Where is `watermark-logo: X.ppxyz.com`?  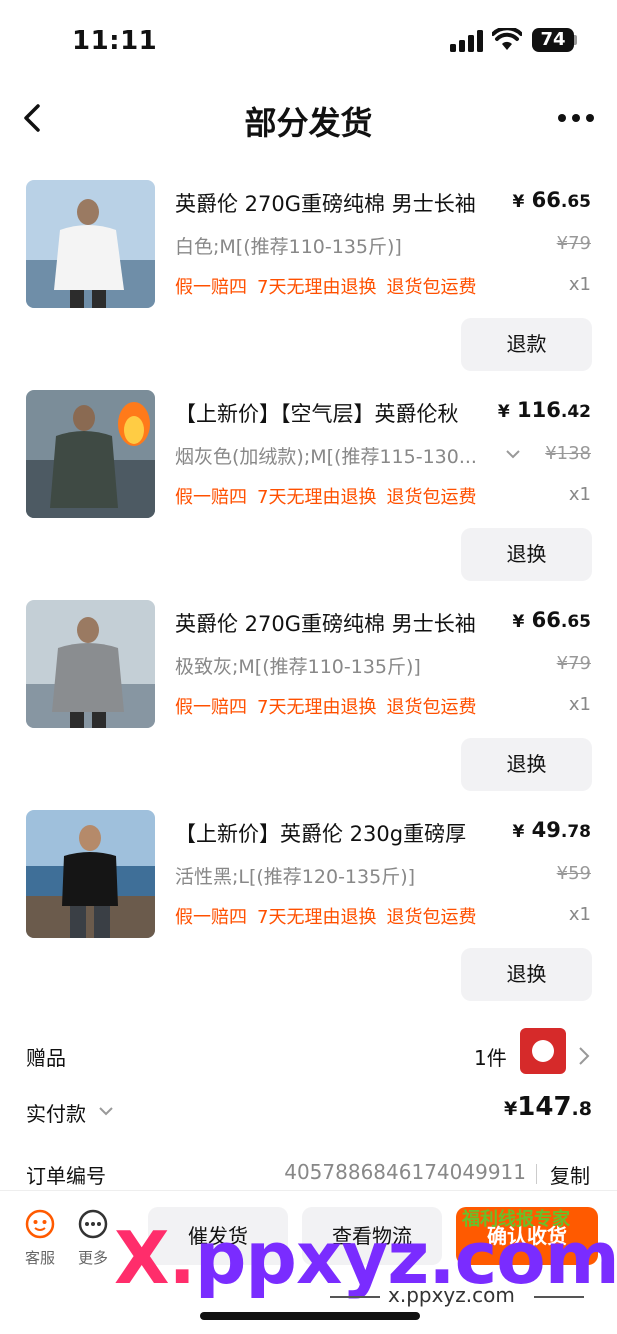 watermark-logo: X.ppxyz.com is located at coordinates (365, 1258).